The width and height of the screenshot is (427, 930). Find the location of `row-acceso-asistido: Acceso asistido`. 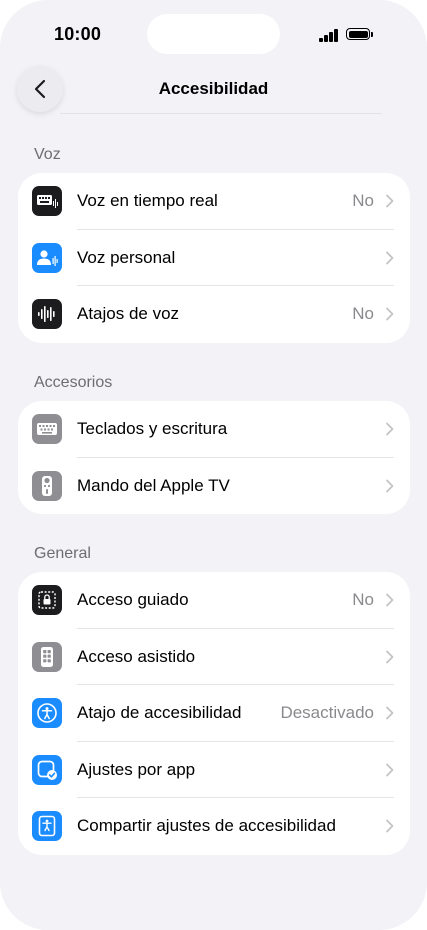

row-acceso-asistido: Acceso asistido is located at coordinates (214, 657).